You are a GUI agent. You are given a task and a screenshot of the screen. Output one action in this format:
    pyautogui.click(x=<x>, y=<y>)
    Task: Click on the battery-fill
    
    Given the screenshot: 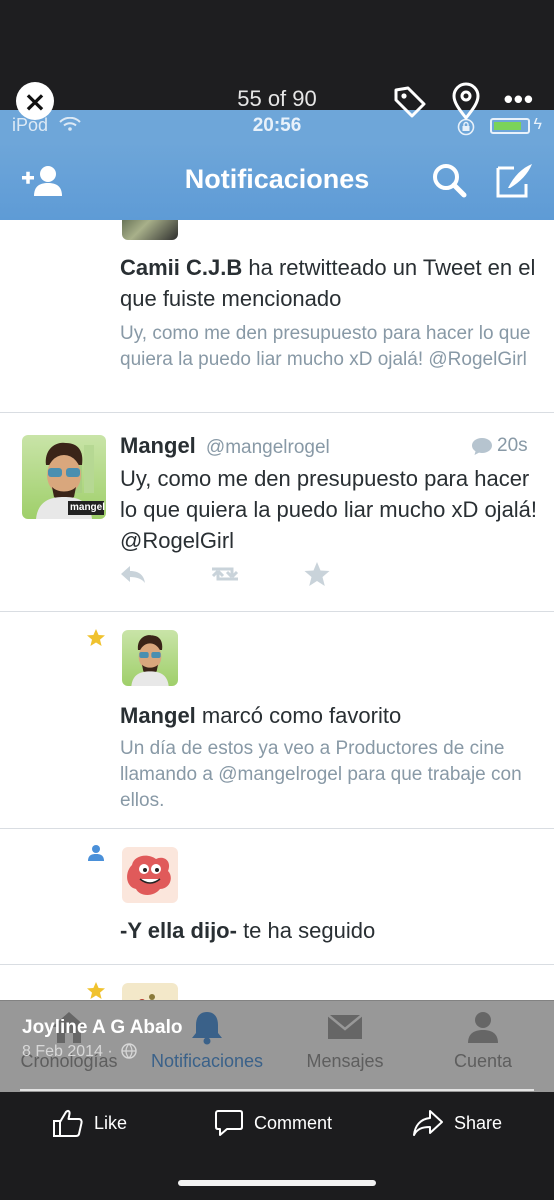 What is the action you would take?
    pyautogui.click(x=507, y=126)
    